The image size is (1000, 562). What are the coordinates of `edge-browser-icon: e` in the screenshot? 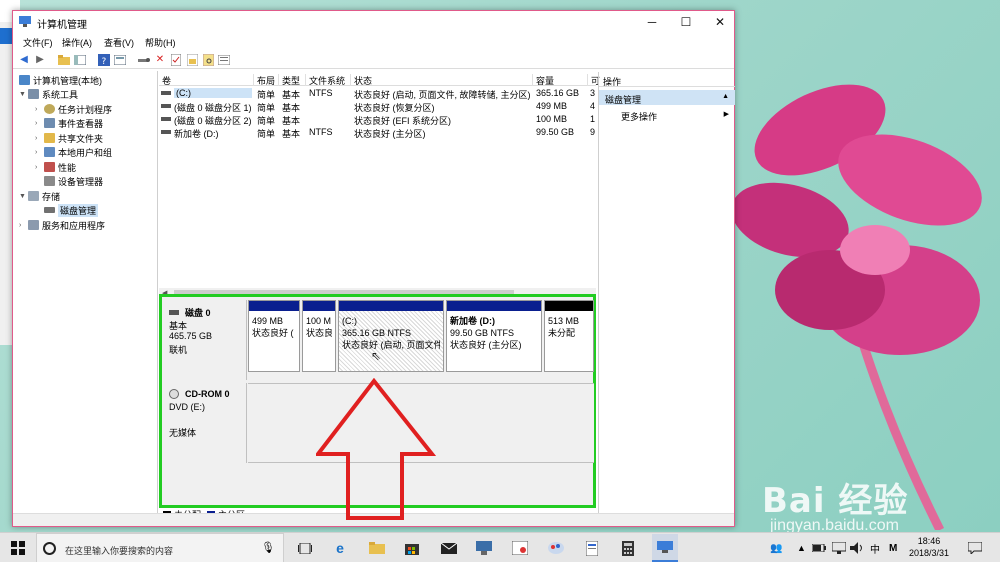 It's located at (340, 548).